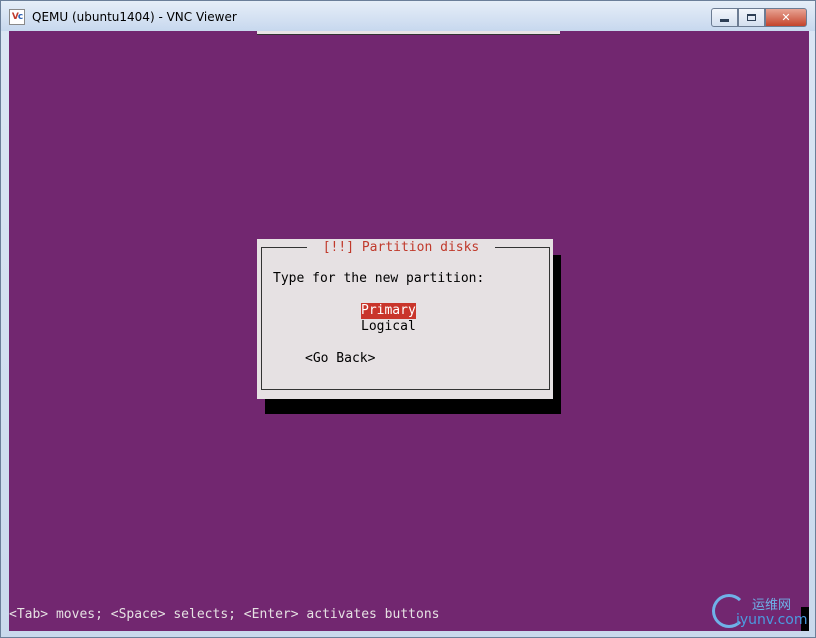 The height and width of the screenshot is (638, 816). I want to click on close-icon: ✕, so click(786, 17).